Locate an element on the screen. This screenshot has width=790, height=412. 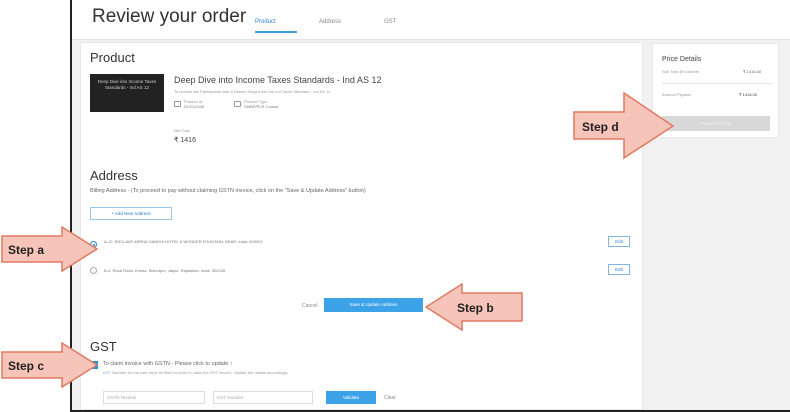
save-update-address-button: Save & Update Address is located at coordinates (373, 305).